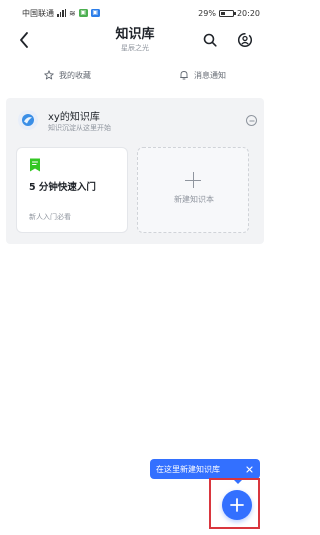  What do you see at coordinates (135, 48) in the screenshot?
I see `page-subtitle: 星辰之光` at bounding box center [135, 48].